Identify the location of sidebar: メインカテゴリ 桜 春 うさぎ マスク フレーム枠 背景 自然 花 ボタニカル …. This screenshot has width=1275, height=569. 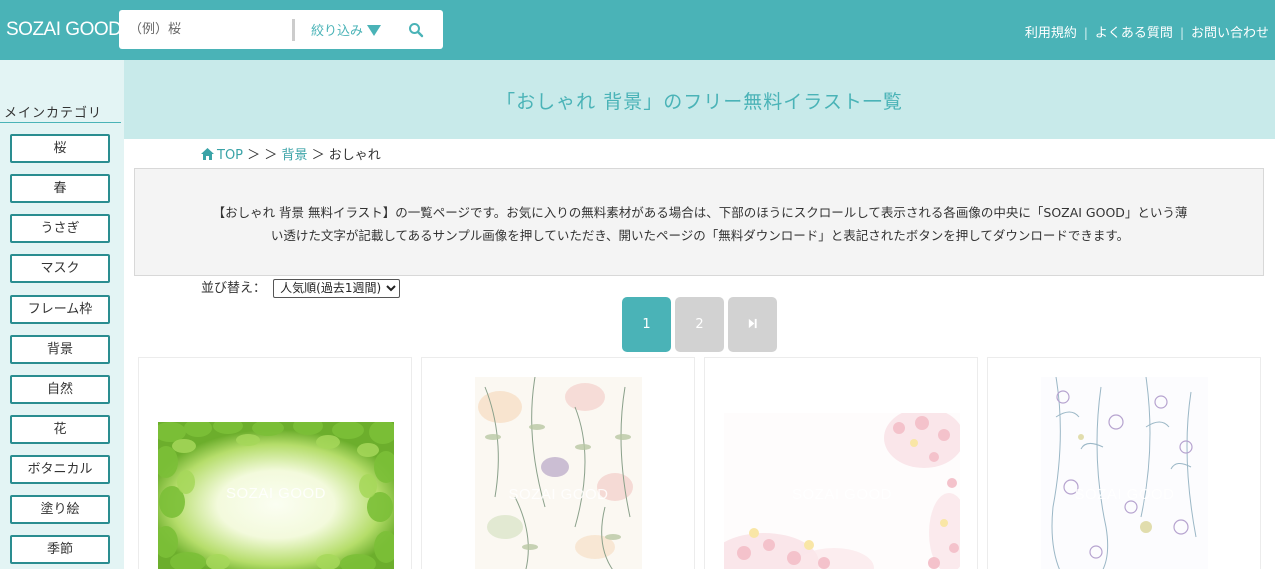
(62, 314).